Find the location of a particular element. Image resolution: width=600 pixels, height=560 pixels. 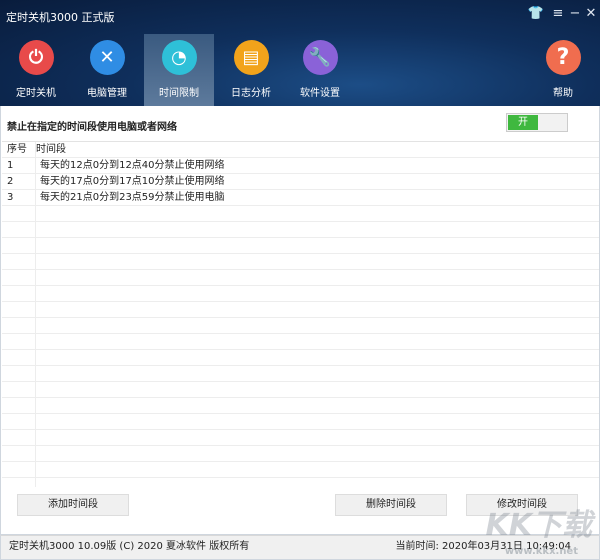

table-row: 3 每天的21点0分到23点59分禁止使用电脑 is located at coordinates (300, 198).